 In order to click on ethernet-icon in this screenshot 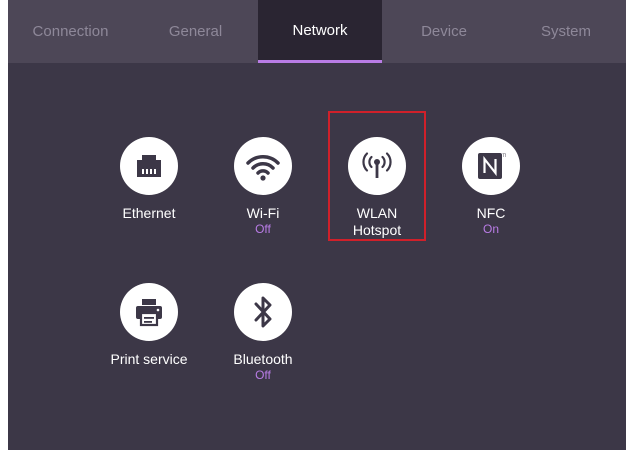, I will do `click(149, 166)`.